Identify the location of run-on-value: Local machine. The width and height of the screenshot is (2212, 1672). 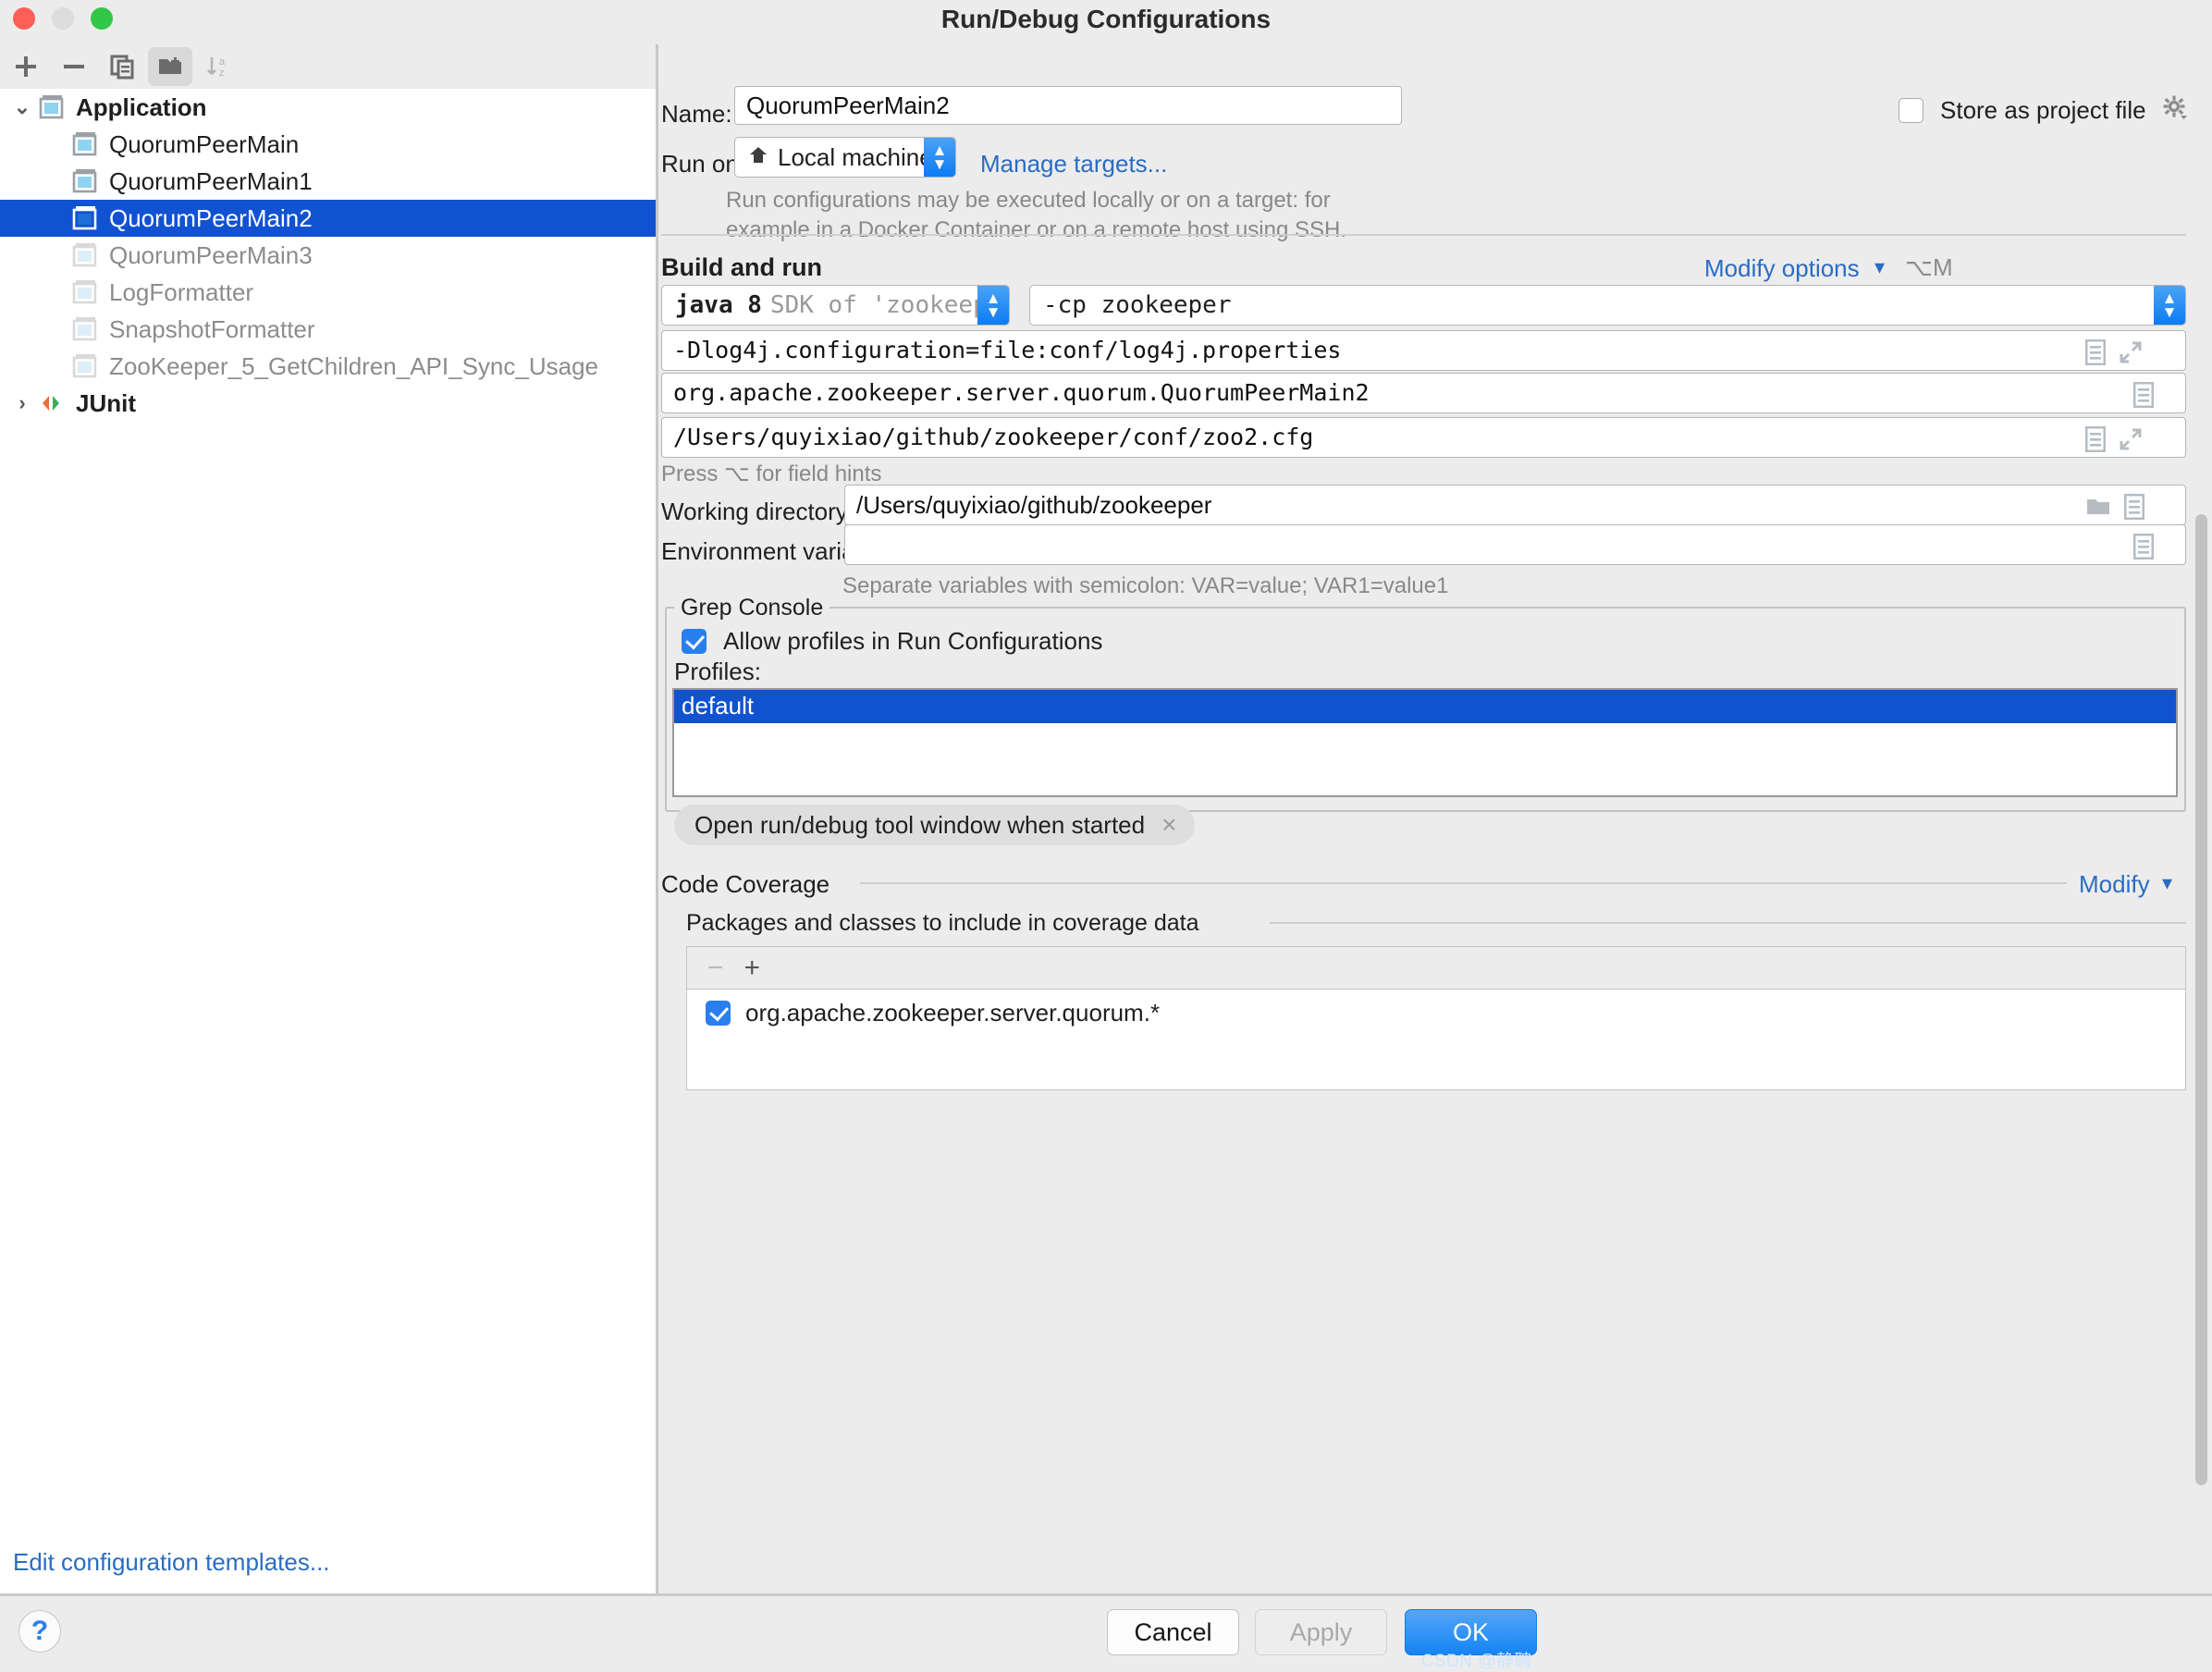
(856, 156).